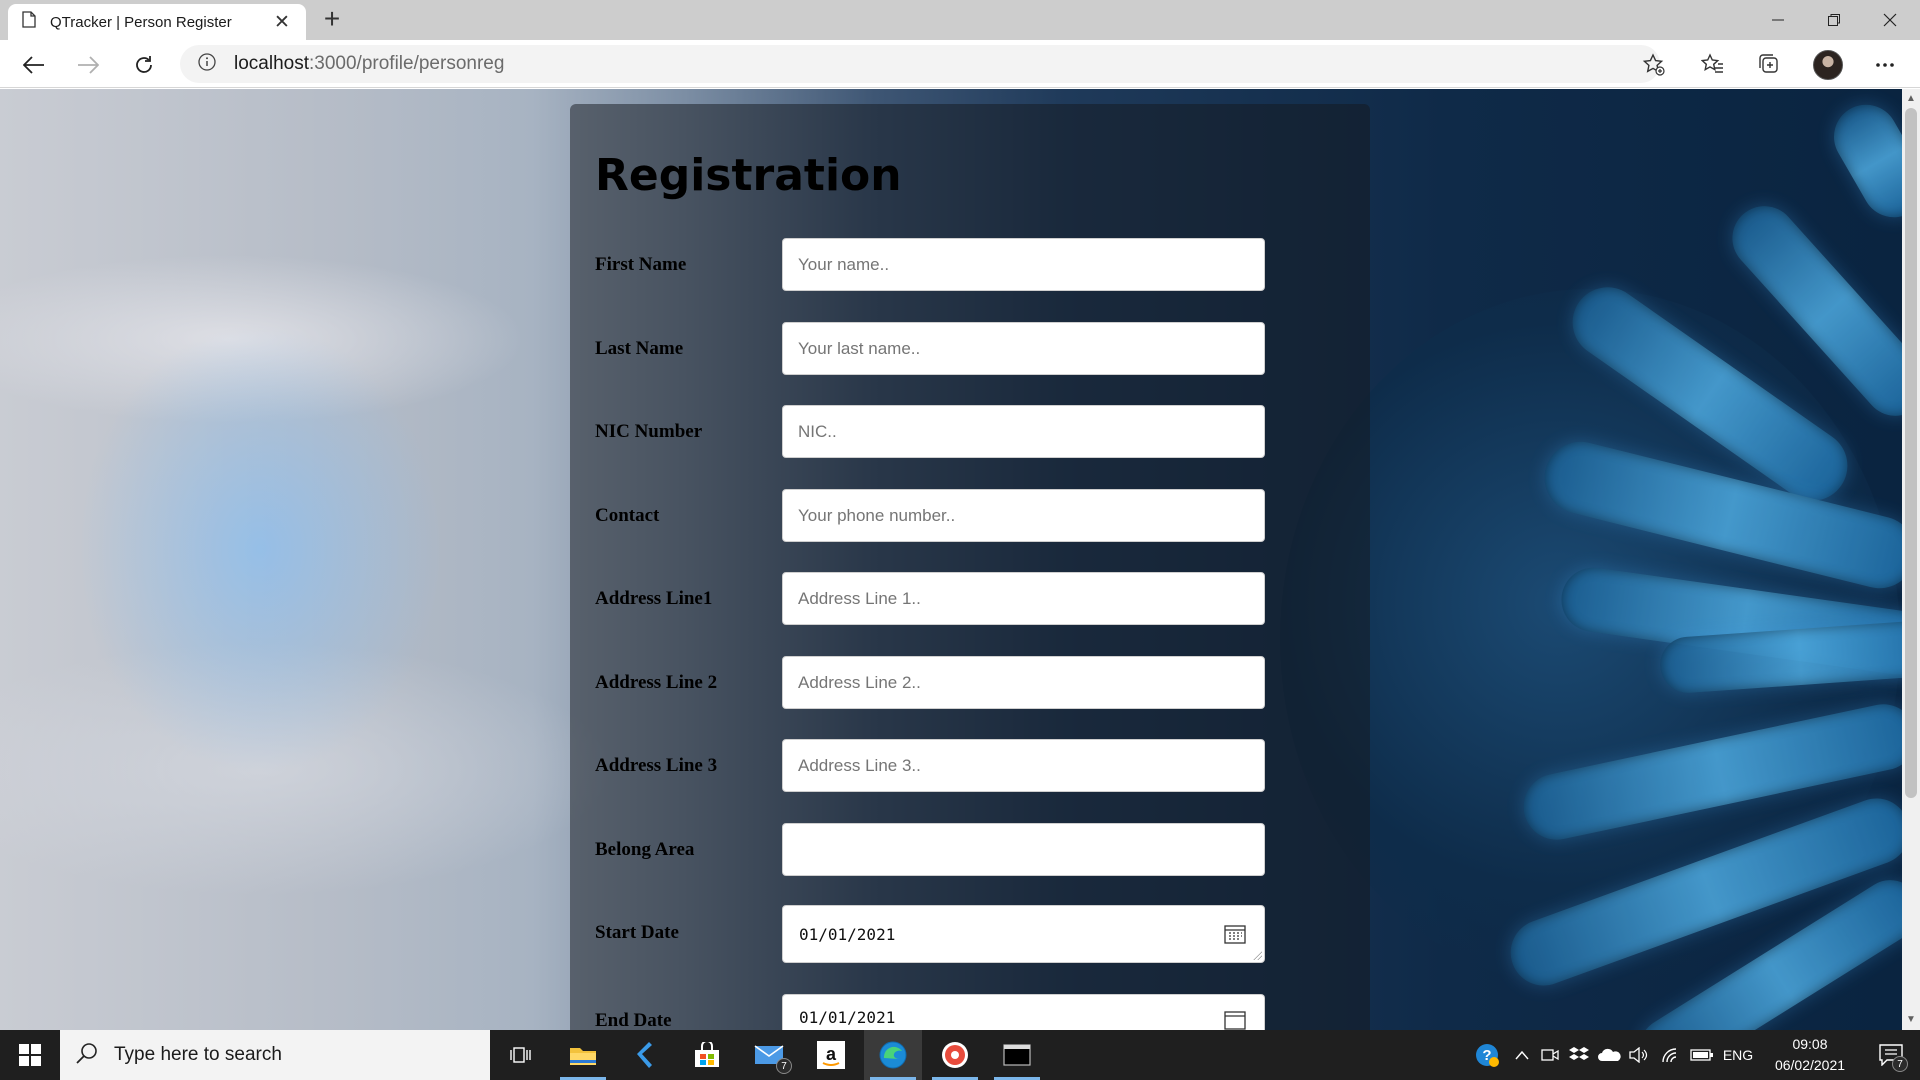 This screenshot has width=1920, height=1080. I want to click on page-icon, so click(29, 22).